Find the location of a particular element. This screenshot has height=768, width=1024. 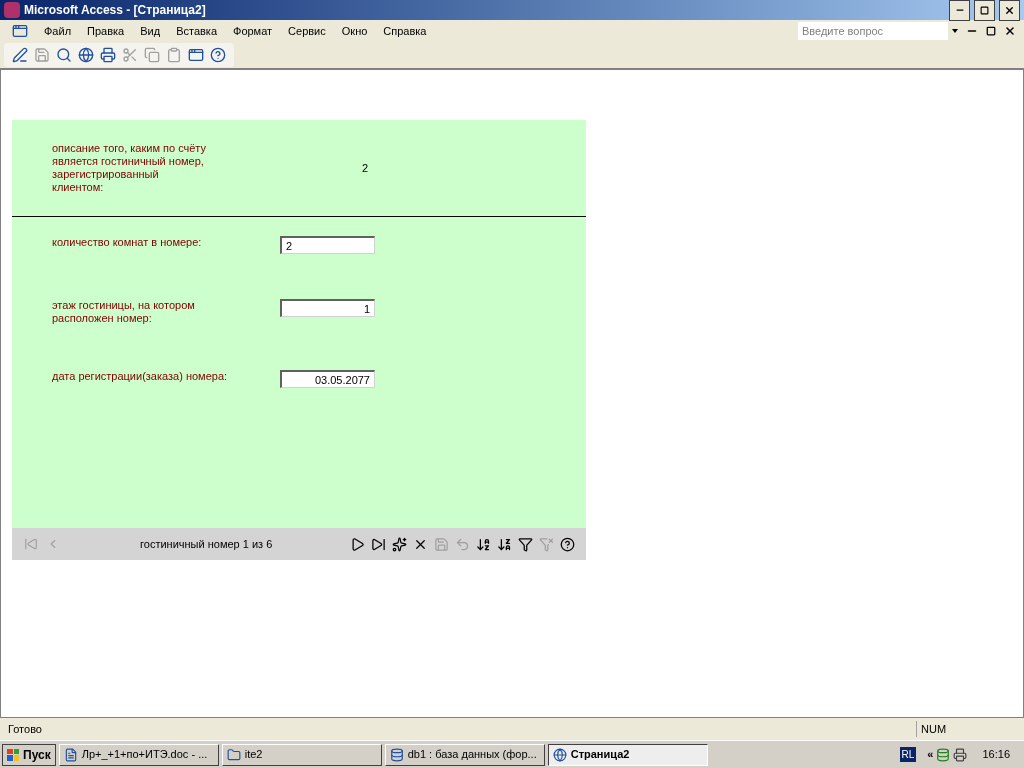

menu-item: Справка is located at coordinates (405, 31).